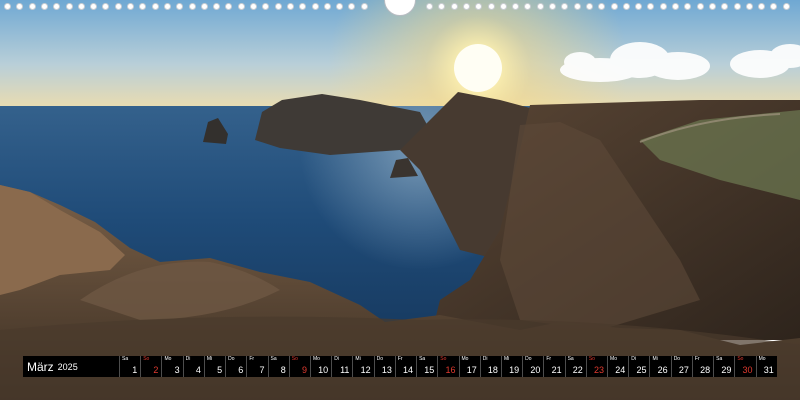  I want to click on day-number: 7, so click(262, 370).